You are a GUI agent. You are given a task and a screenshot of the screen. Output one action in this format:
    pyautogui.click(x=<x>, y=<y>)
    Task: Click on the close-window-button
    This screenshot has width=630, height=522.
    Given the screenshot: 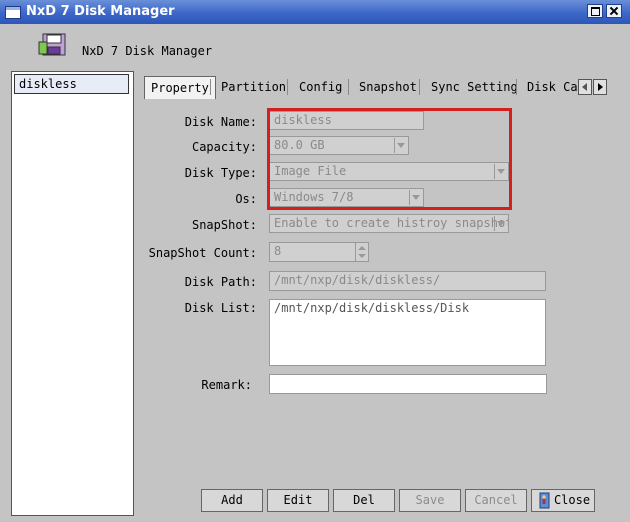 What is the action you would take?
    pyautogui.click(x=614, y=11)
    